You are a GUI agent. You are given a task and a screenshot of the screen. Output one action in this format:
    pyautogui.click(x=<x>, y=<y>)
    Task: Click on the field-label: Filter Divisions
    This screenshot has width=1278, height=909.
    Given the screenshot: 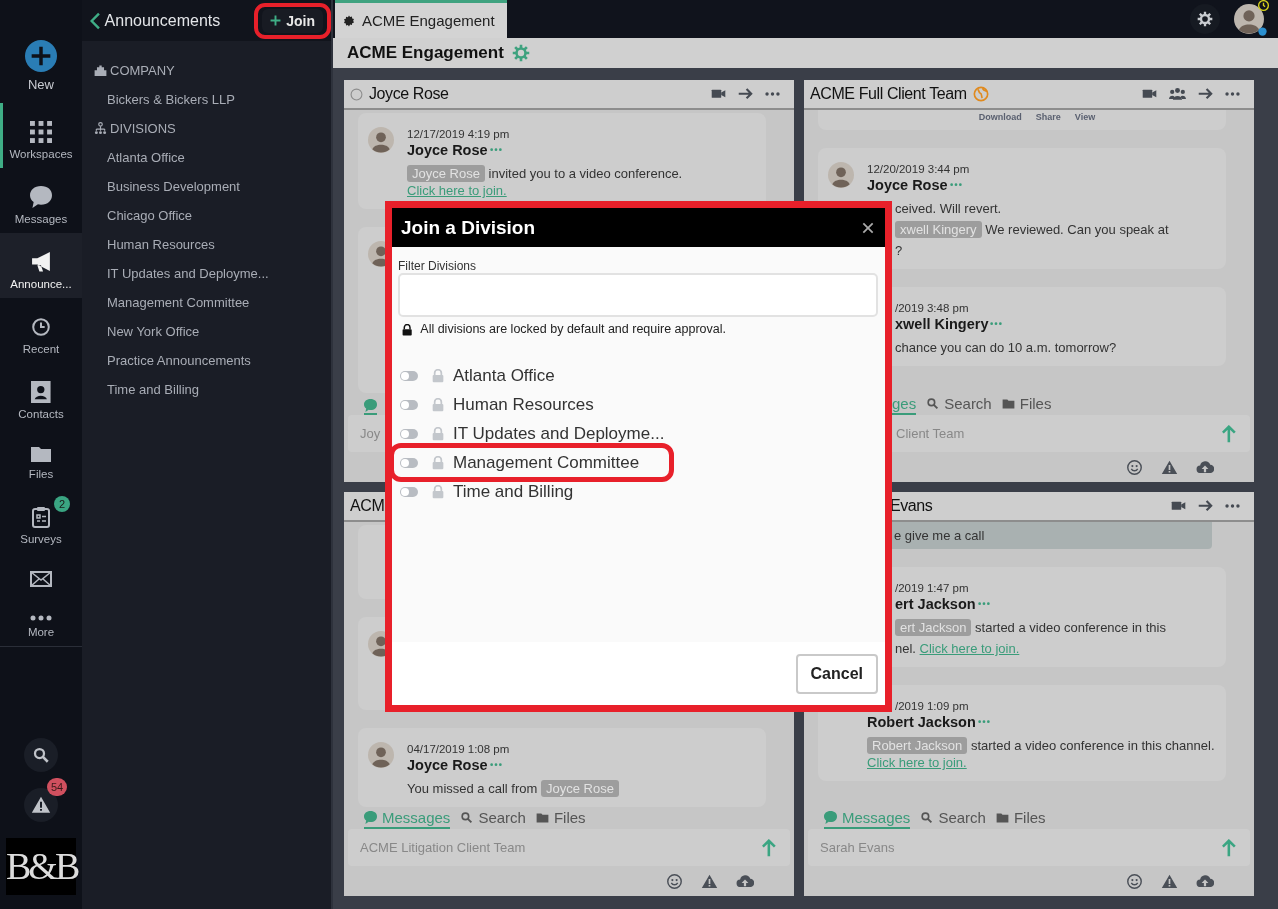 What is the action you would take?
    pyautogui.click(x=437, y=266)
    